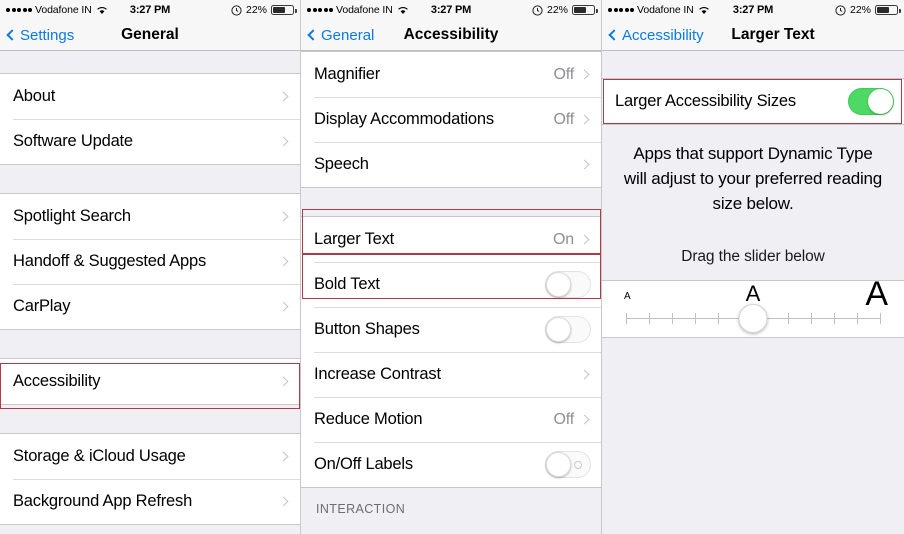  I want to click on row-reduce-motion: Reduce Motion Off, so click(451, 419).